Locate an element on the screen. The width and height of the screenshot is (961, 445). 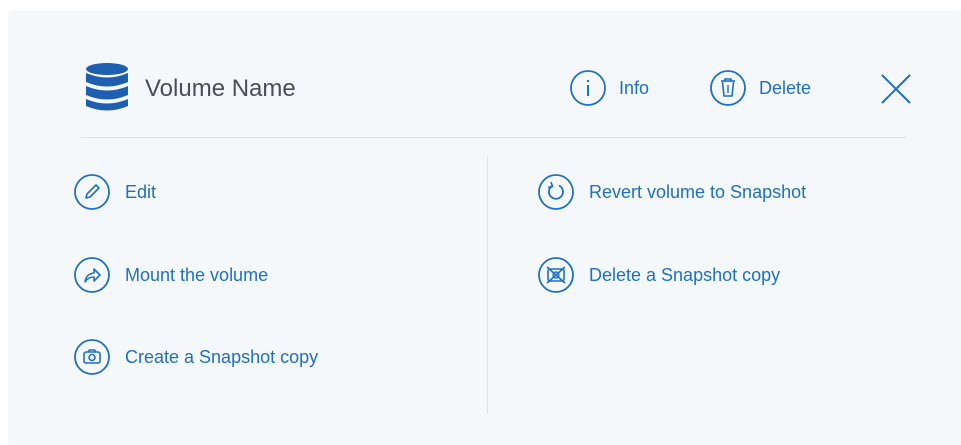
revert-icon is located at coordinates (556, 192).